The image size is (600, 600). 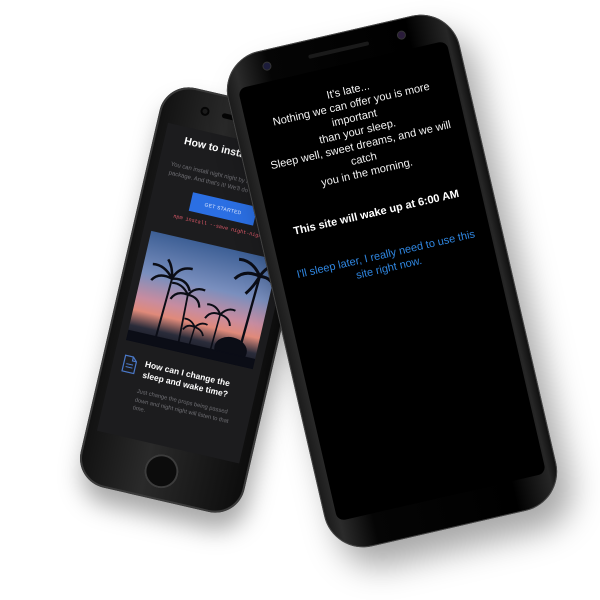 What do you see at coordinates (267, 66) in the screenshot?
I see `iris-sensor` at bounding box center [267, 66].